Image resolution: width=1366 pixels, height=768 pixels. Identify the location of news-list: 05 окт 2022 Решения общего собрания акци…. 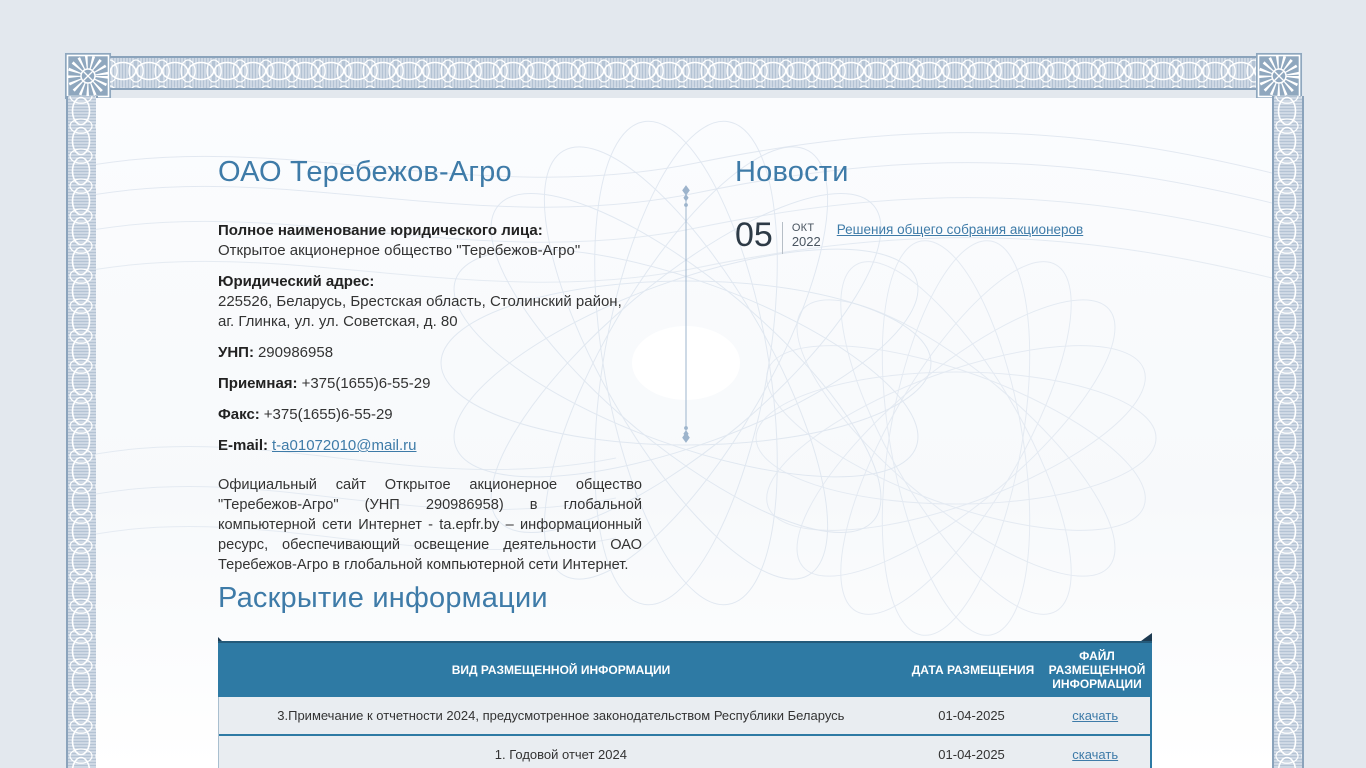
(950, 235).